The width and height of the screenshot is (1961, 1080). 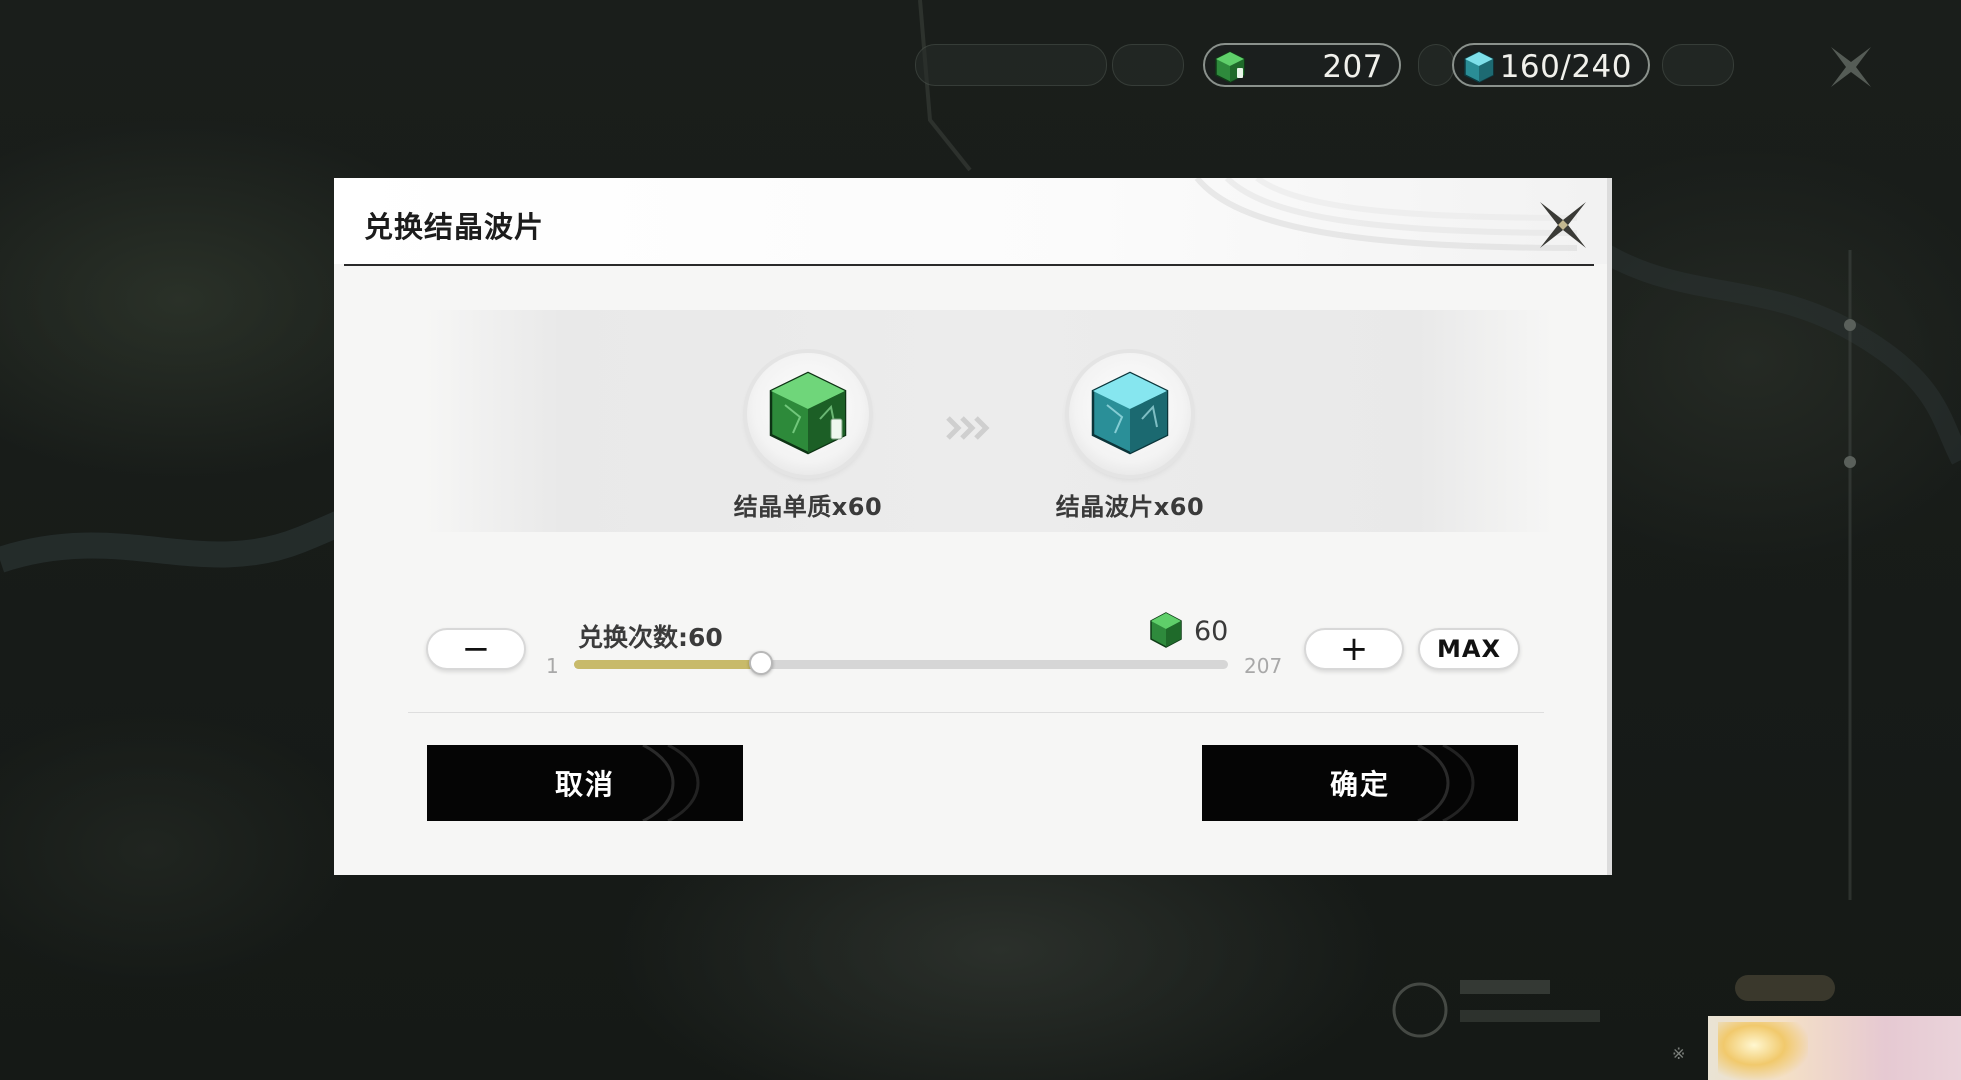 What do you see at coordinates (1563, 225) in the screenshot?
I see `close-icon` at bounding box center [1563, 225].